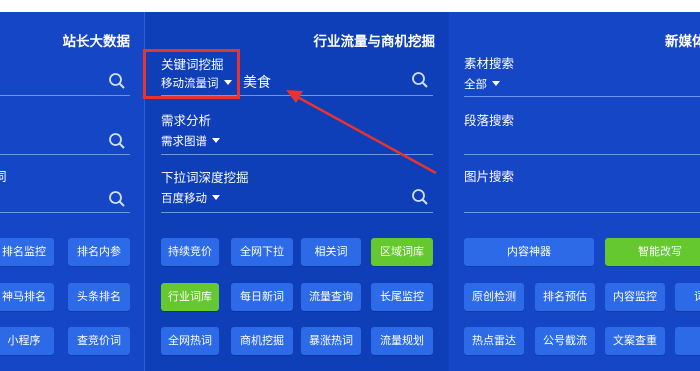 The width and height of the screenshot is (700, 371). What do you see at coordinates (652, 252) in the screenshot?
I see `tool-button: 智能改写` at bounding box center [652, 252].